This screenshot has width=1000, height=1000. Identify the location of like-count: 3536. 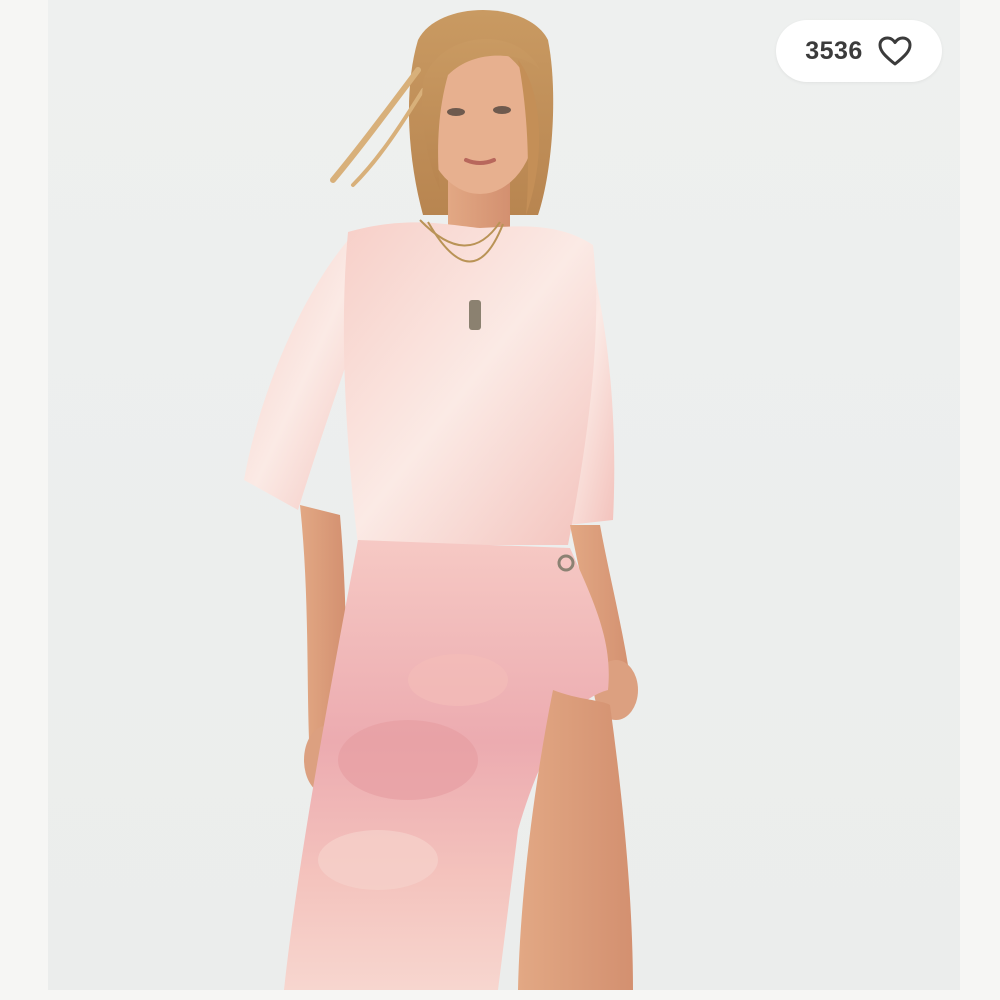
(834, 50).